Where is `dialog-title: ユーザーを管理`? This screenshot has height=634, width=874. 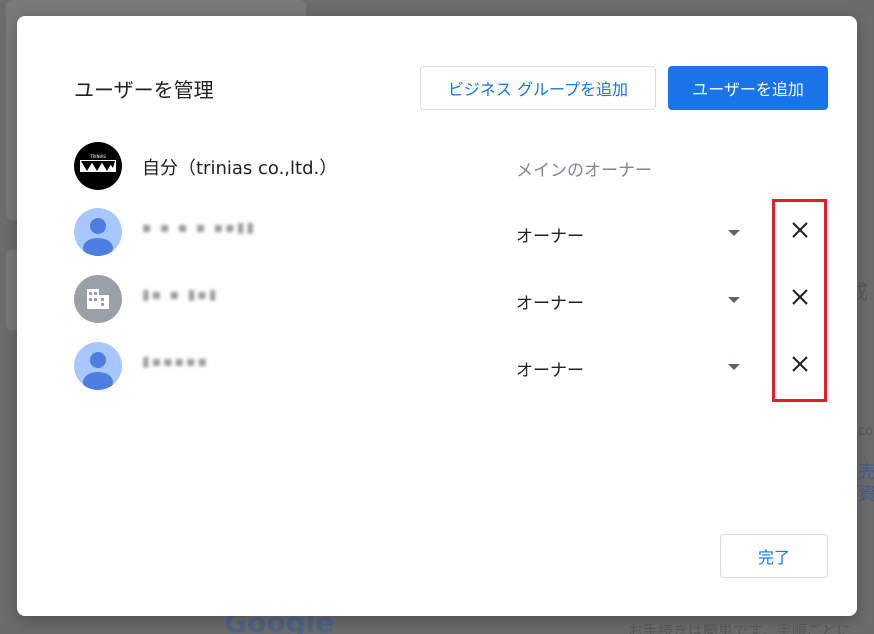
dialog-title: ユーザーを管理 is located at coordinates (144, 90).